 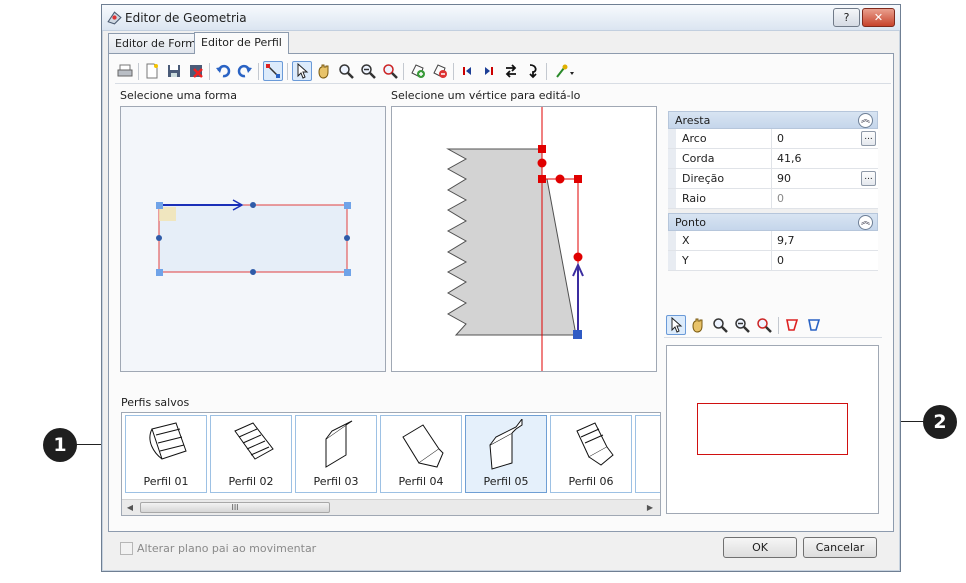 What do you see at coordinates (511, 71) in the screenshot?
I see `reverse-icon` at bounding box center [511, 71].